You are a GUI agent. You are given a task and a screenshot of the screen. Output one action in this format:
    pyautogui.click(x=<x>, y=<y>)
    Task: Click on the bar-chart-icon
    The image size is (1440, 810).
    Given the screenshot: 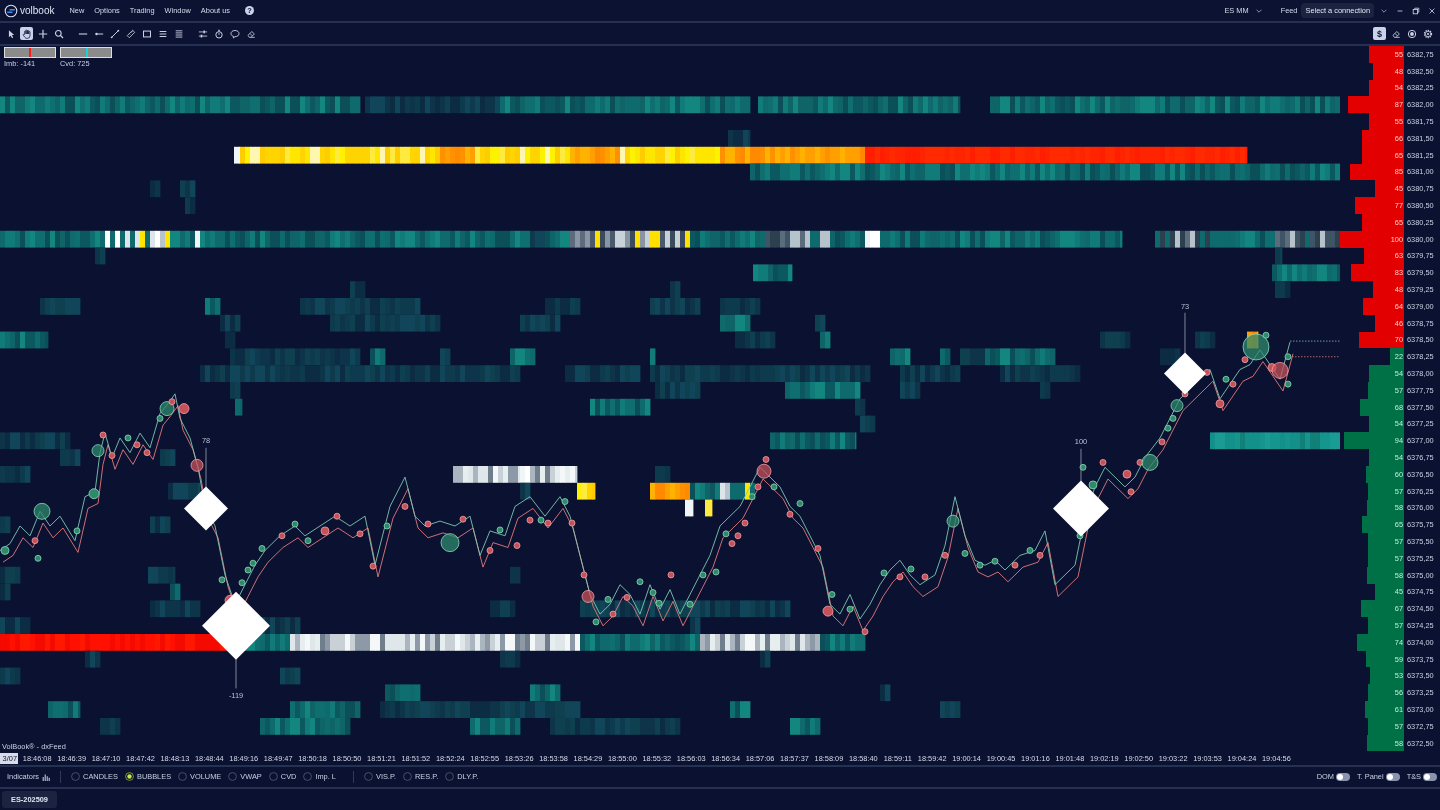 What is the action you would take?
    pyautogui.click(x=46, y=776)
    